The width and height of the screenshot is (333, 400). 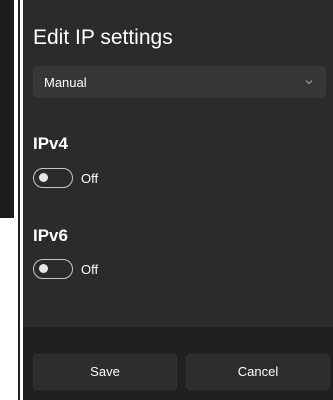 I want to click on chevron-down-icon, so click(x=309, y=82).